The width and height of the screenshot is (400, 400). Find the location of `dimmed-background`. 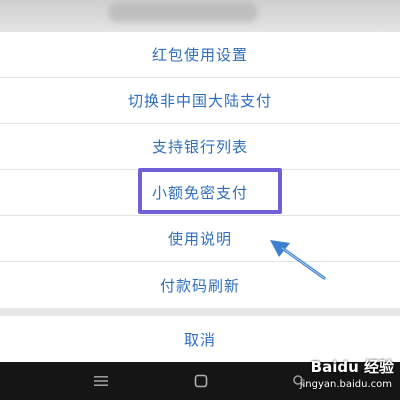

dimmed-background is located at coordinates (200, 16).